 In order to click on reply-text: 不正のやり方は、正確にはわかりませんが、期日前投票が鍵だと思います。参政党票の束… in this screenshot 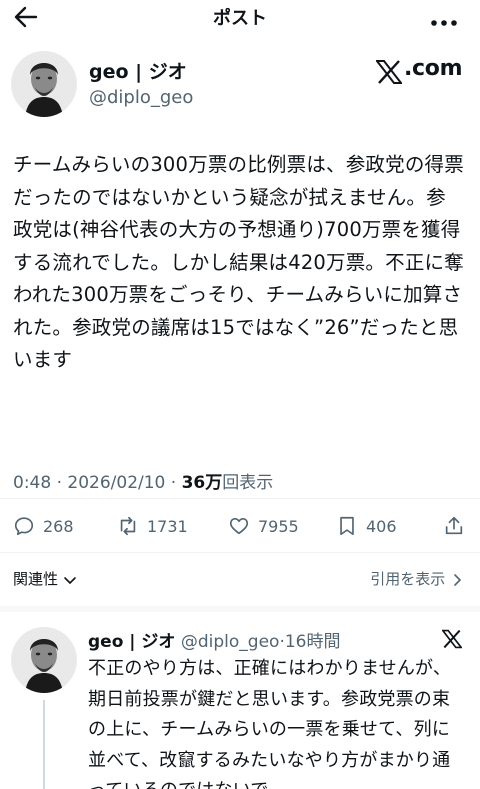, I will do `click(270, 723)`.